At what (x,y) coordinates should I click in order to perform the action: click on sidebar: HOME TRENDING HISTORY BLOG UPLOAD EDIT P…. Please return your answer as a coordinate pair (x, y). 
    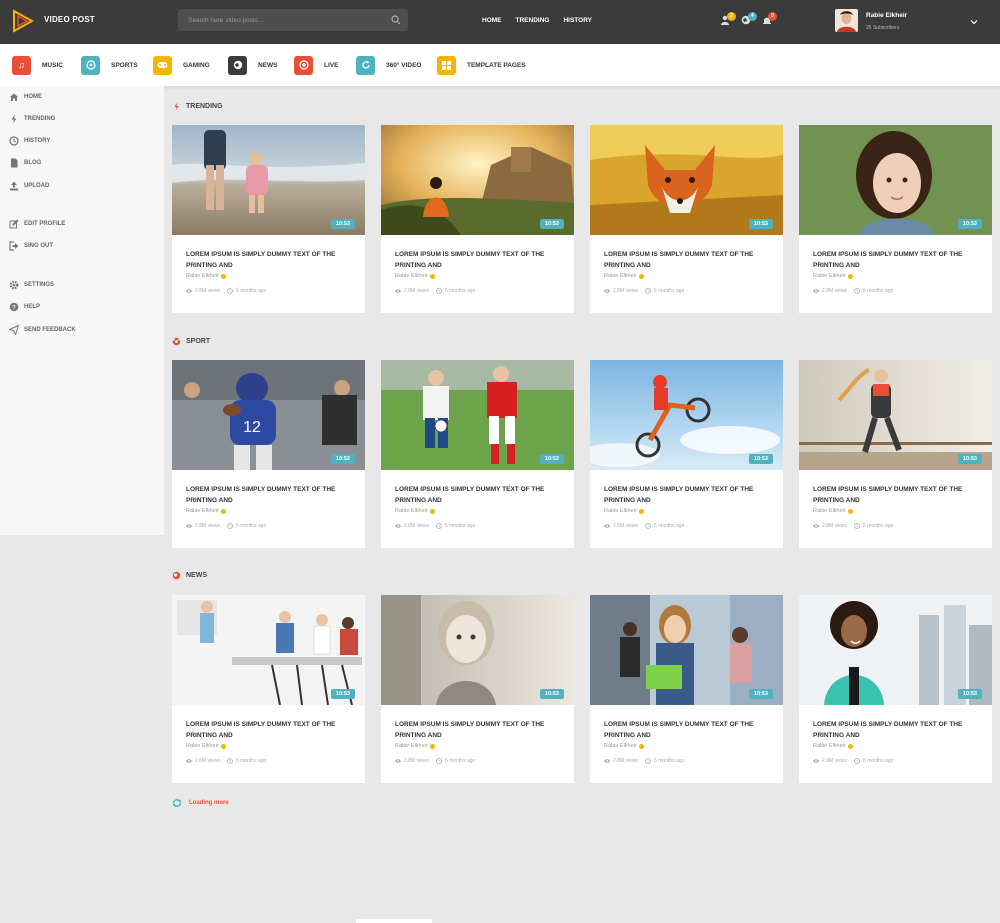
    Looking at the image, I should click on (82, 310).